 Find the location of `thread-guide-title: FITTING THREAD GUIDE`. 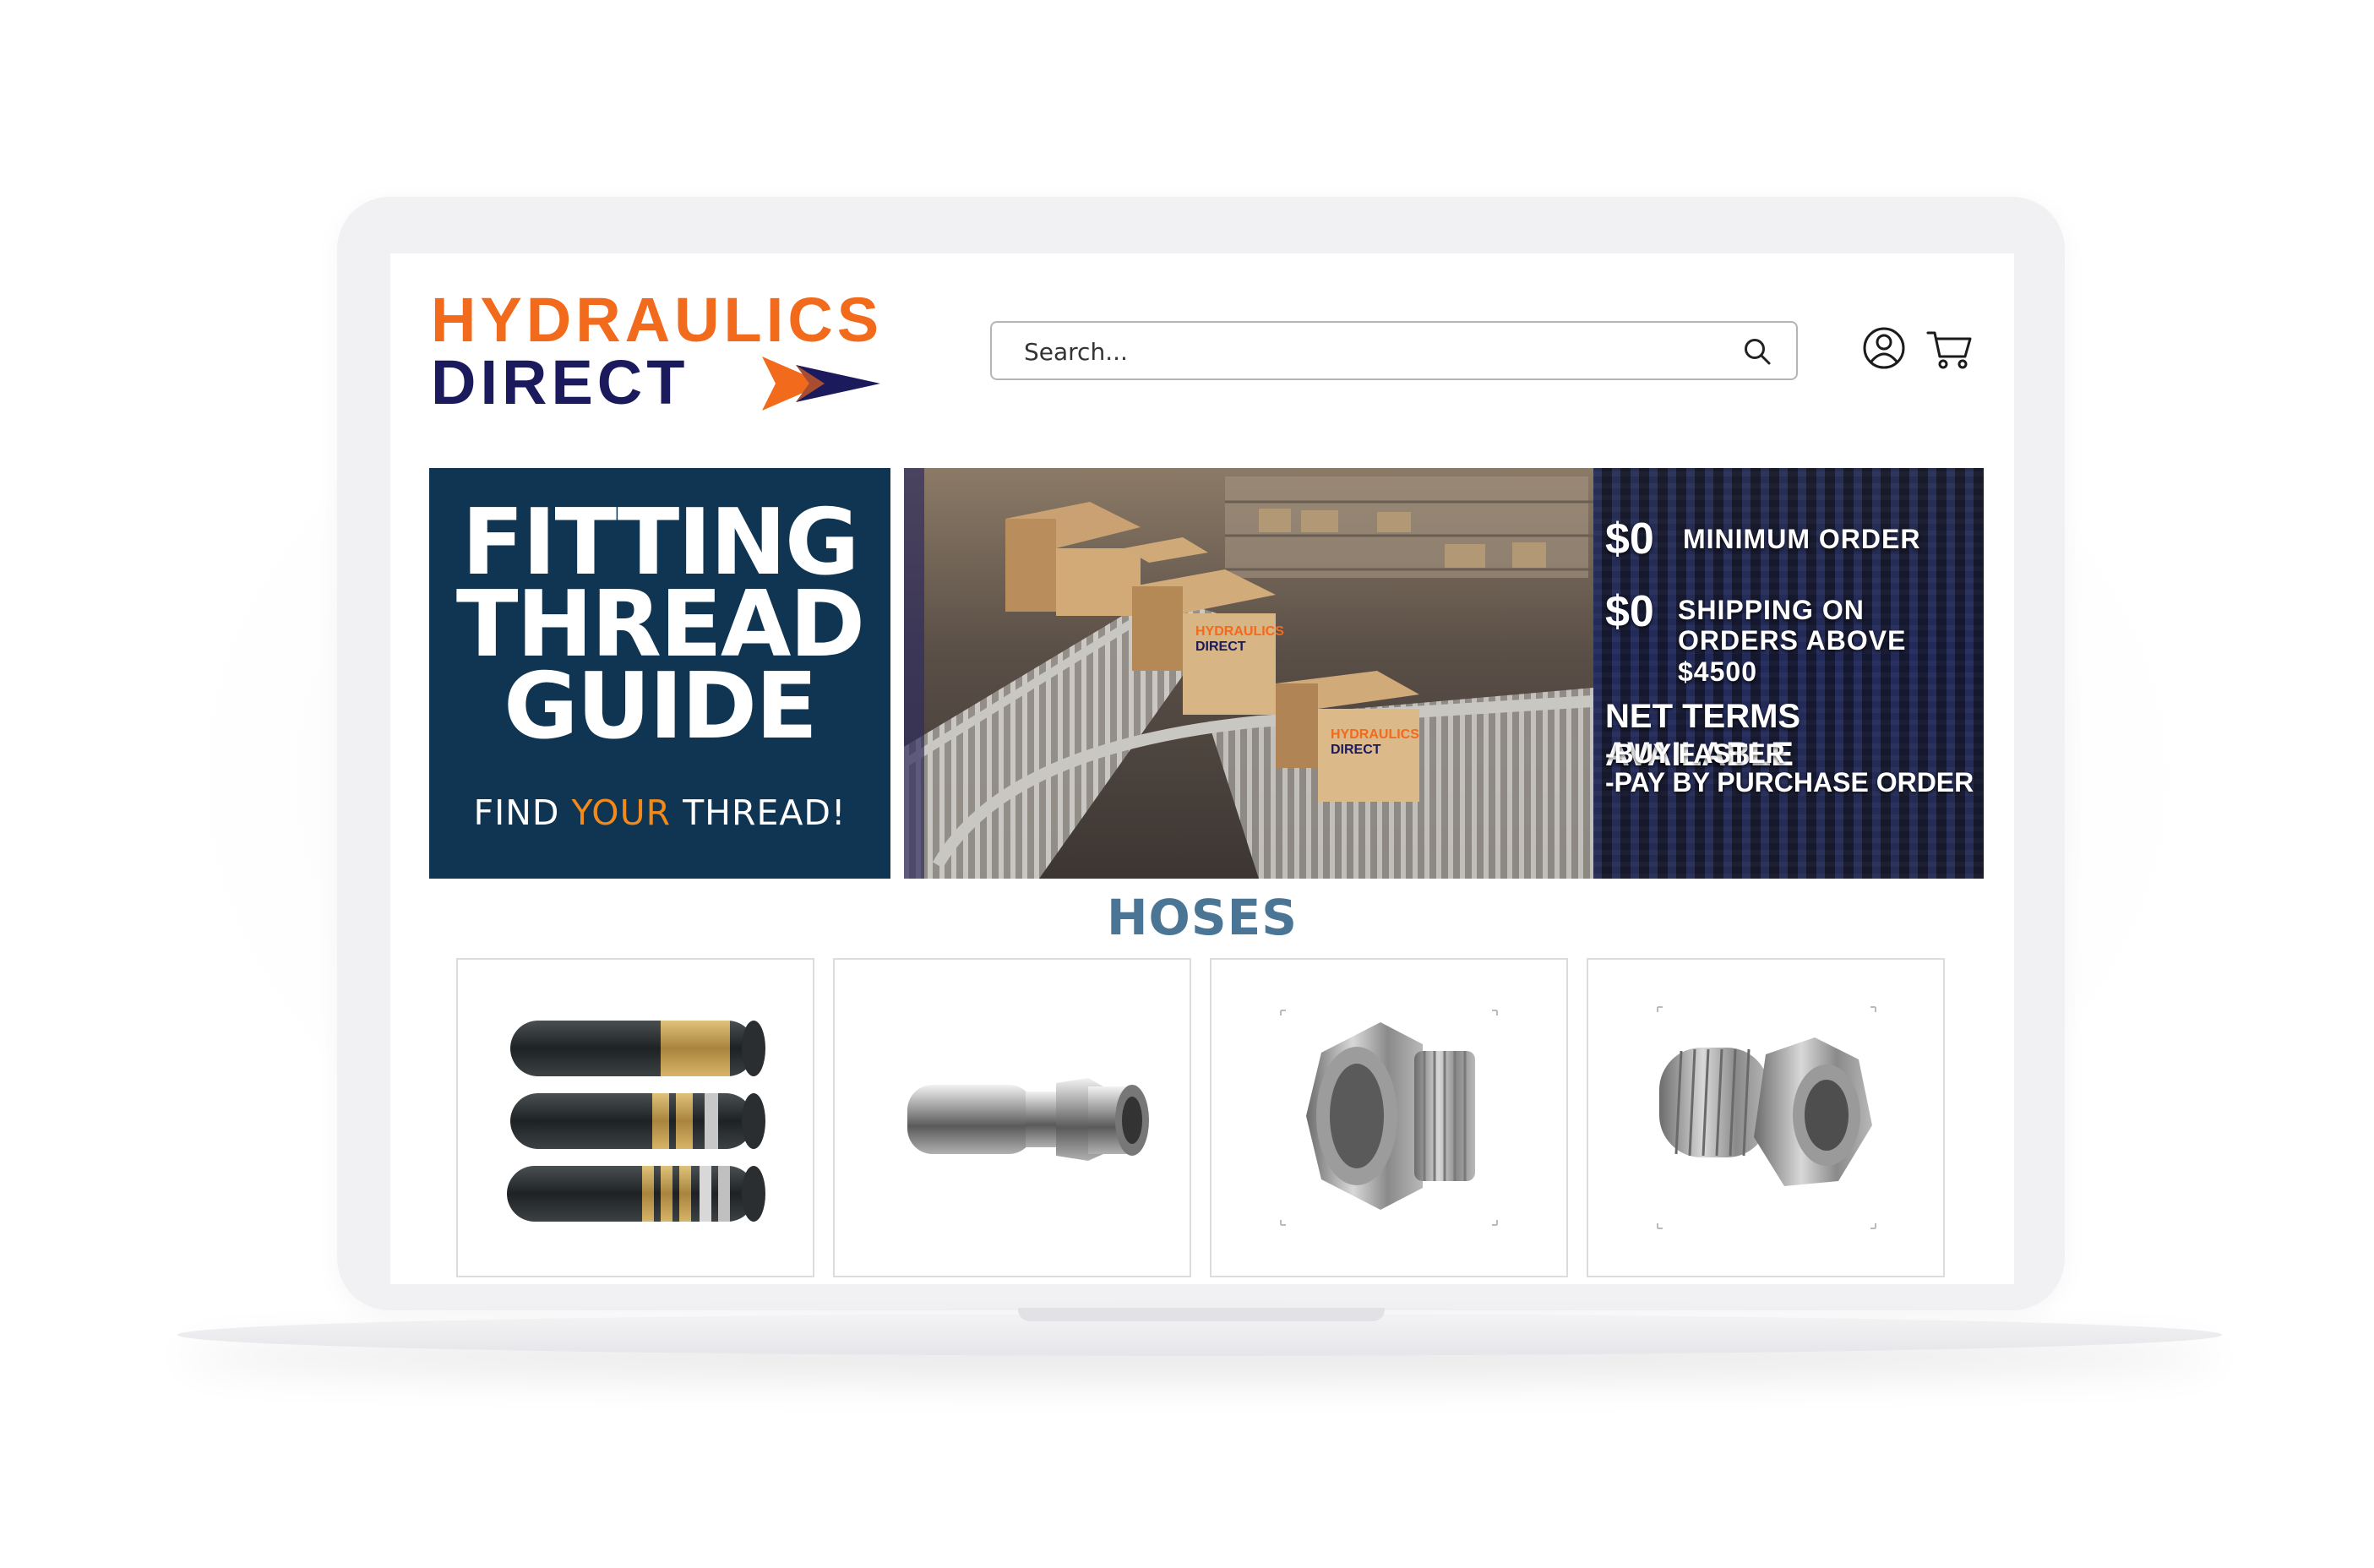

thread-guide-title: FITTING THREAD GUIDE is located at coordinates (660, 629).